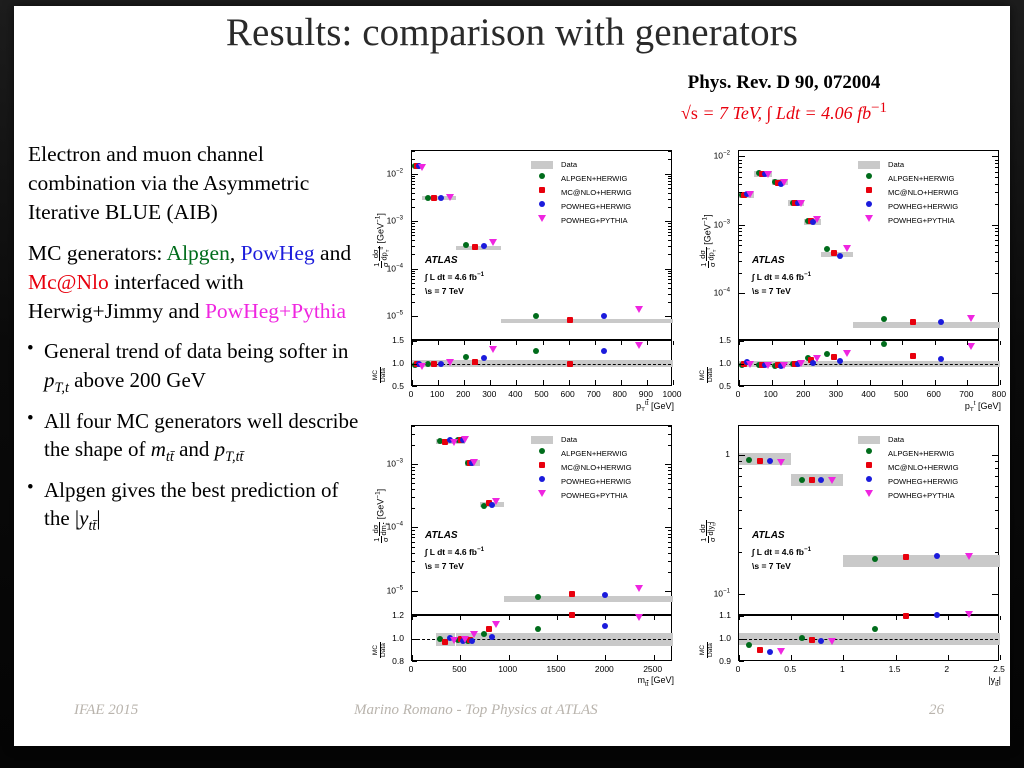 This screenshot has width=1024, height=768. Describe the element at coordinates (921, 560) in the screenshot. I see `data-uncertainty-band` at that location.